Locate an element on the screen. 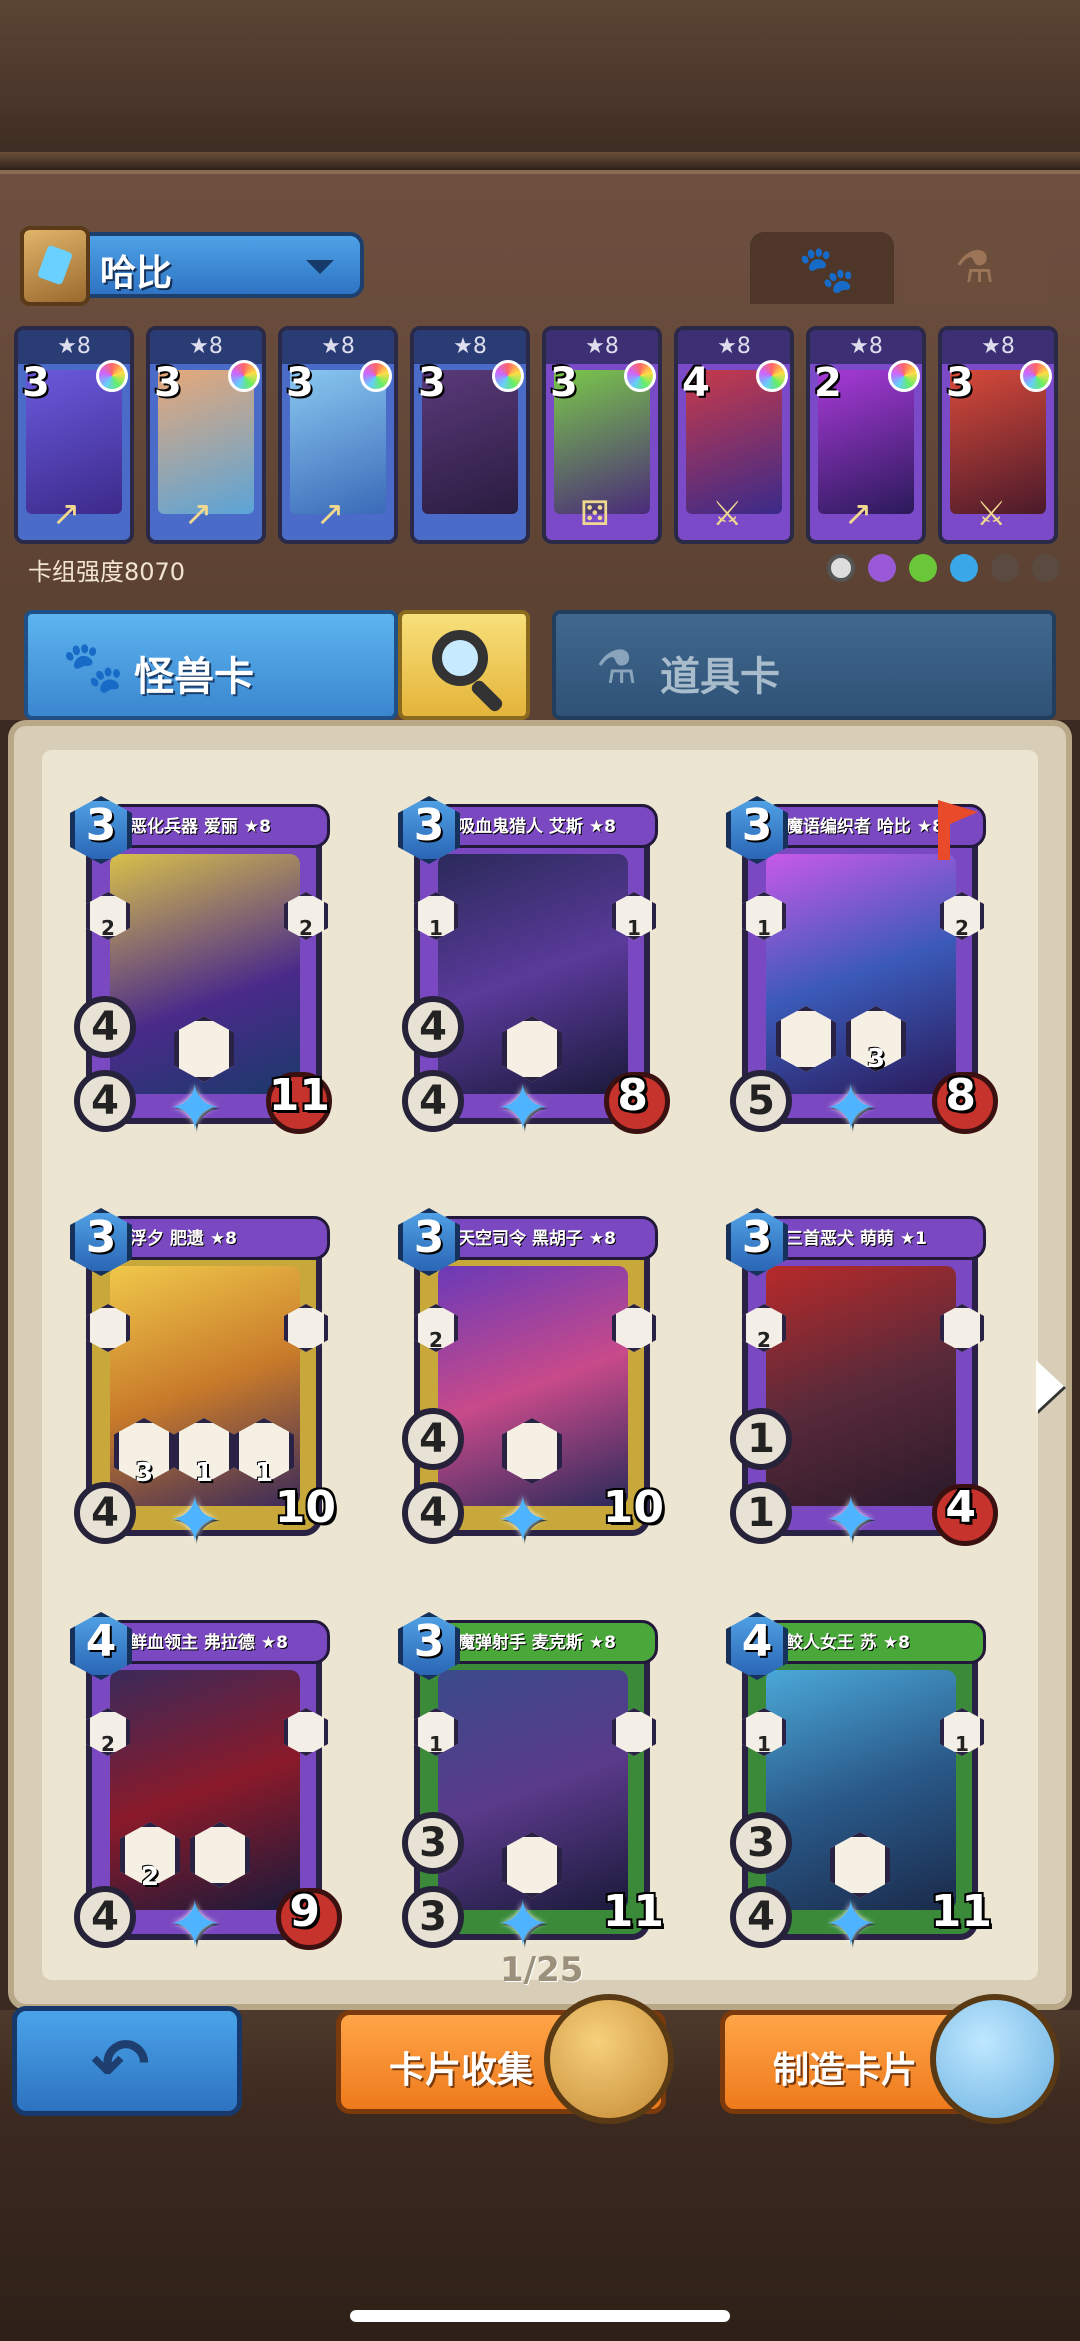 The image size is (1080, 2341). monster-card: 天空司令 黑胡子 ★8 3 2 4 4 10 ✦ is located at coordinates (531, 1389).